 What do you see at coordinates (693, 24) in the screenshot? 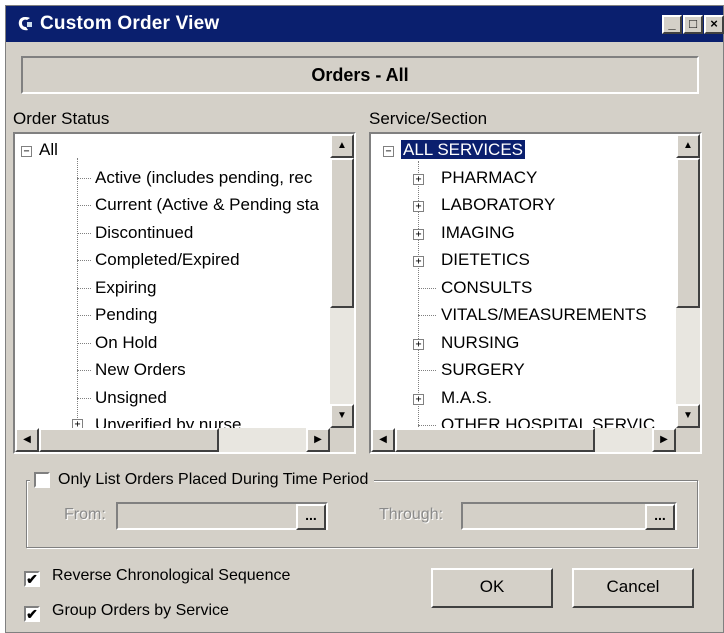
I see `maximize-button: □` at bounding box center [693, 24].